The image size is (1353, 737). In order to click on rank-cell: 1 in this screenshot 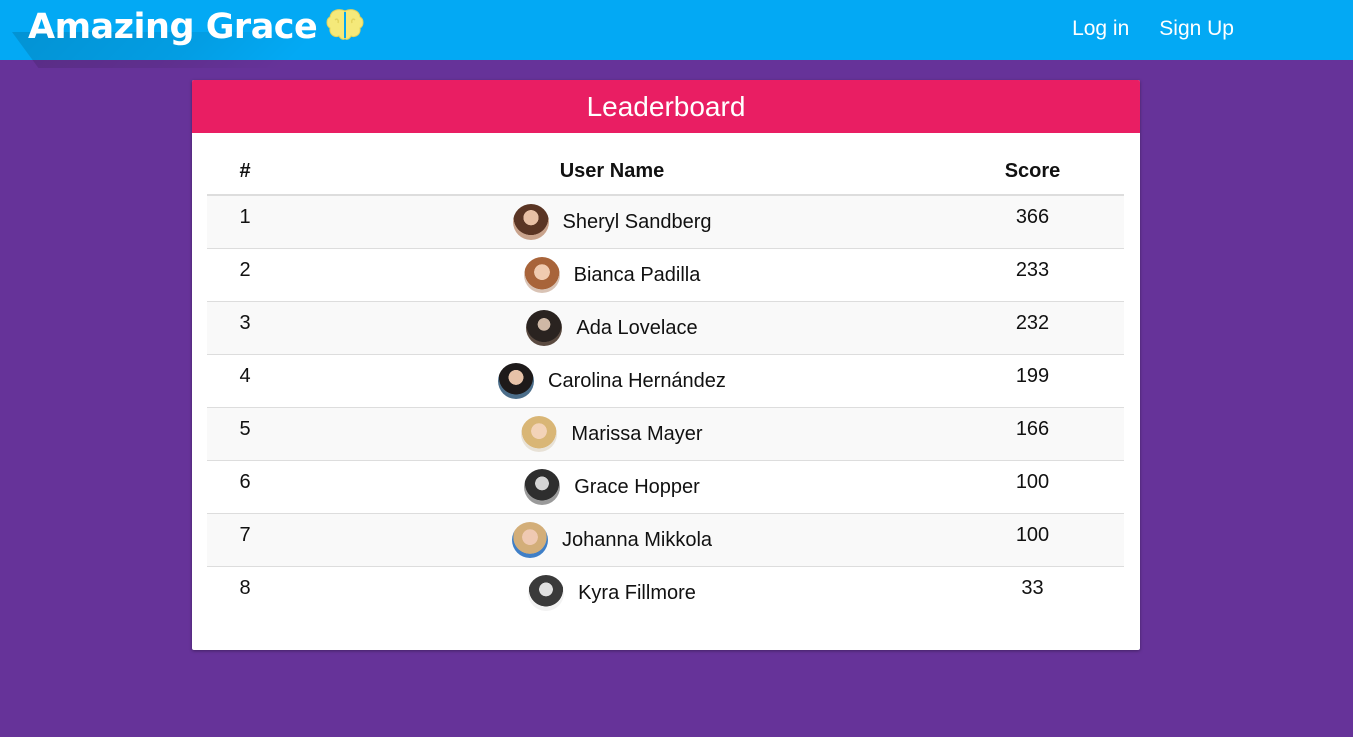, I will do `click(245, 222)`.